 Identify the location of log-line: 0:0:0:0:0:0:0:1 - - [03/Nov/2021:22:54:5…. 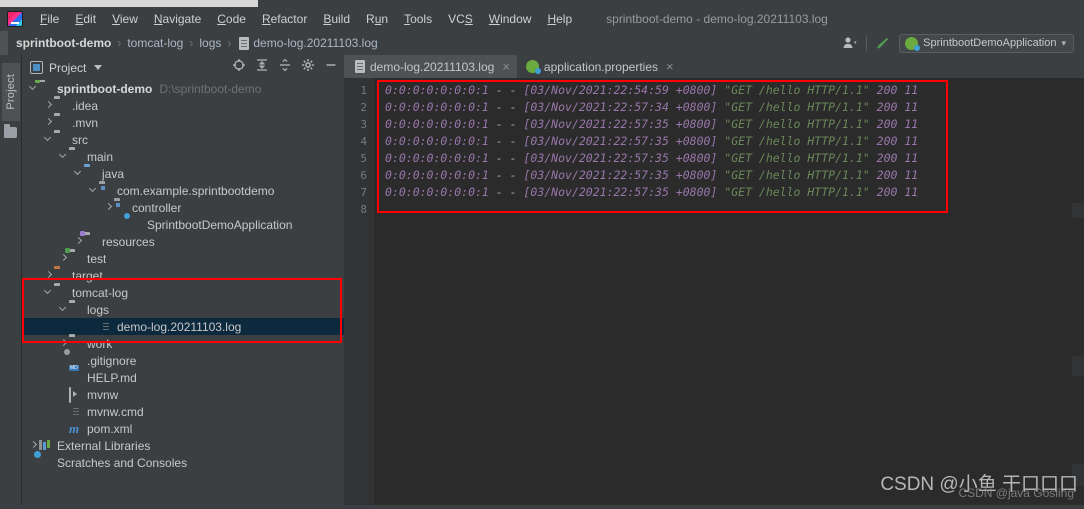
(734, 90).